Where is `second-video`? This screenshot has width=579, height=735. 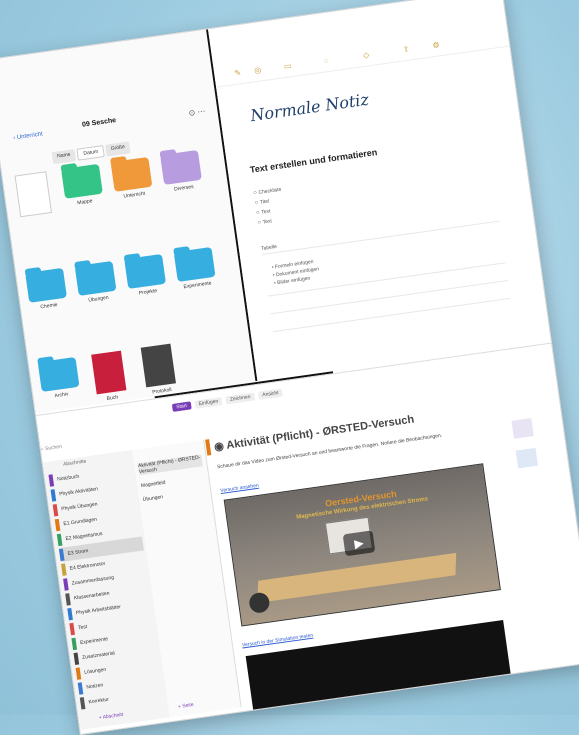
second-video is located at coordinates (378, 668).